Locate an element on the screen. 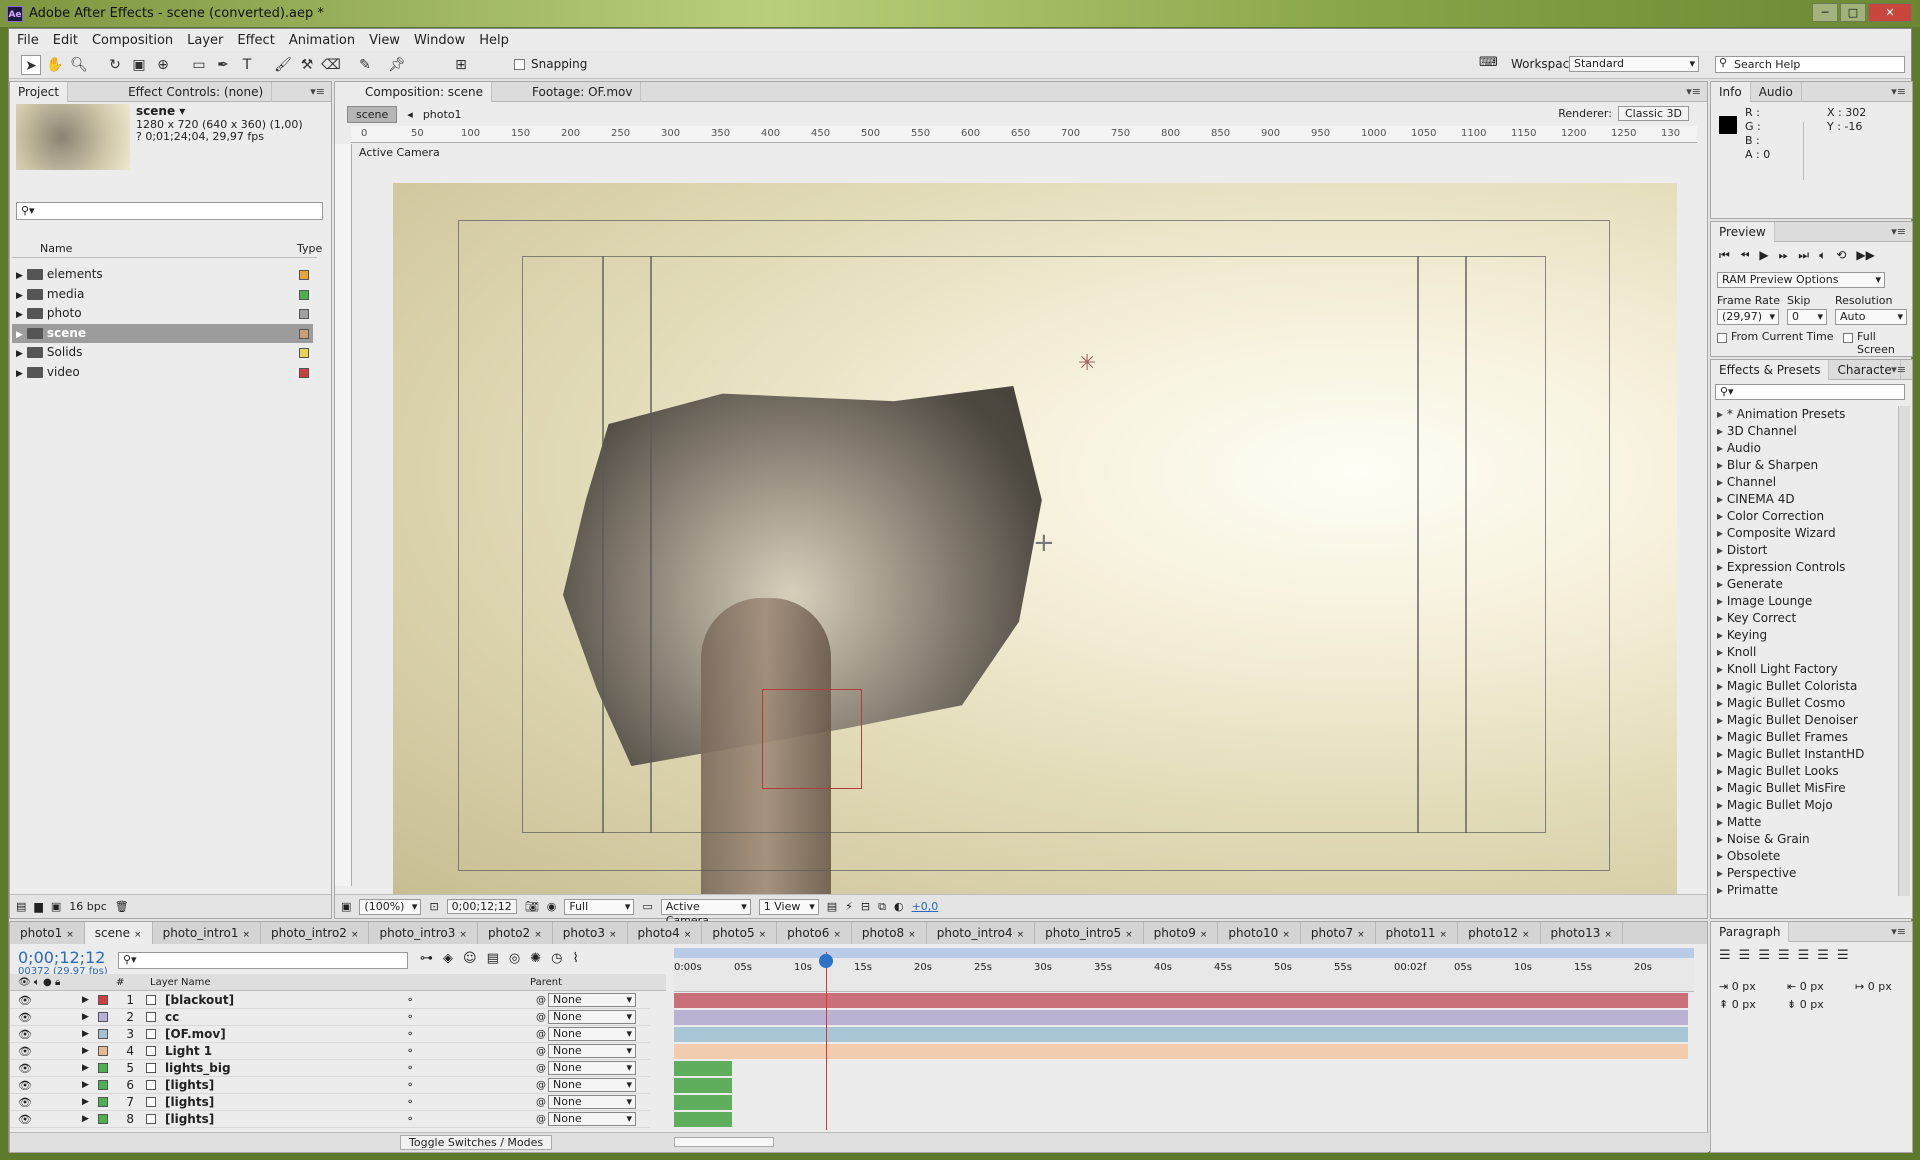 Image resolution: width=1920 pixels, height=1160 pixels. mute-audio-icon: 🔈︎ is located at coordinates (1822, 255).